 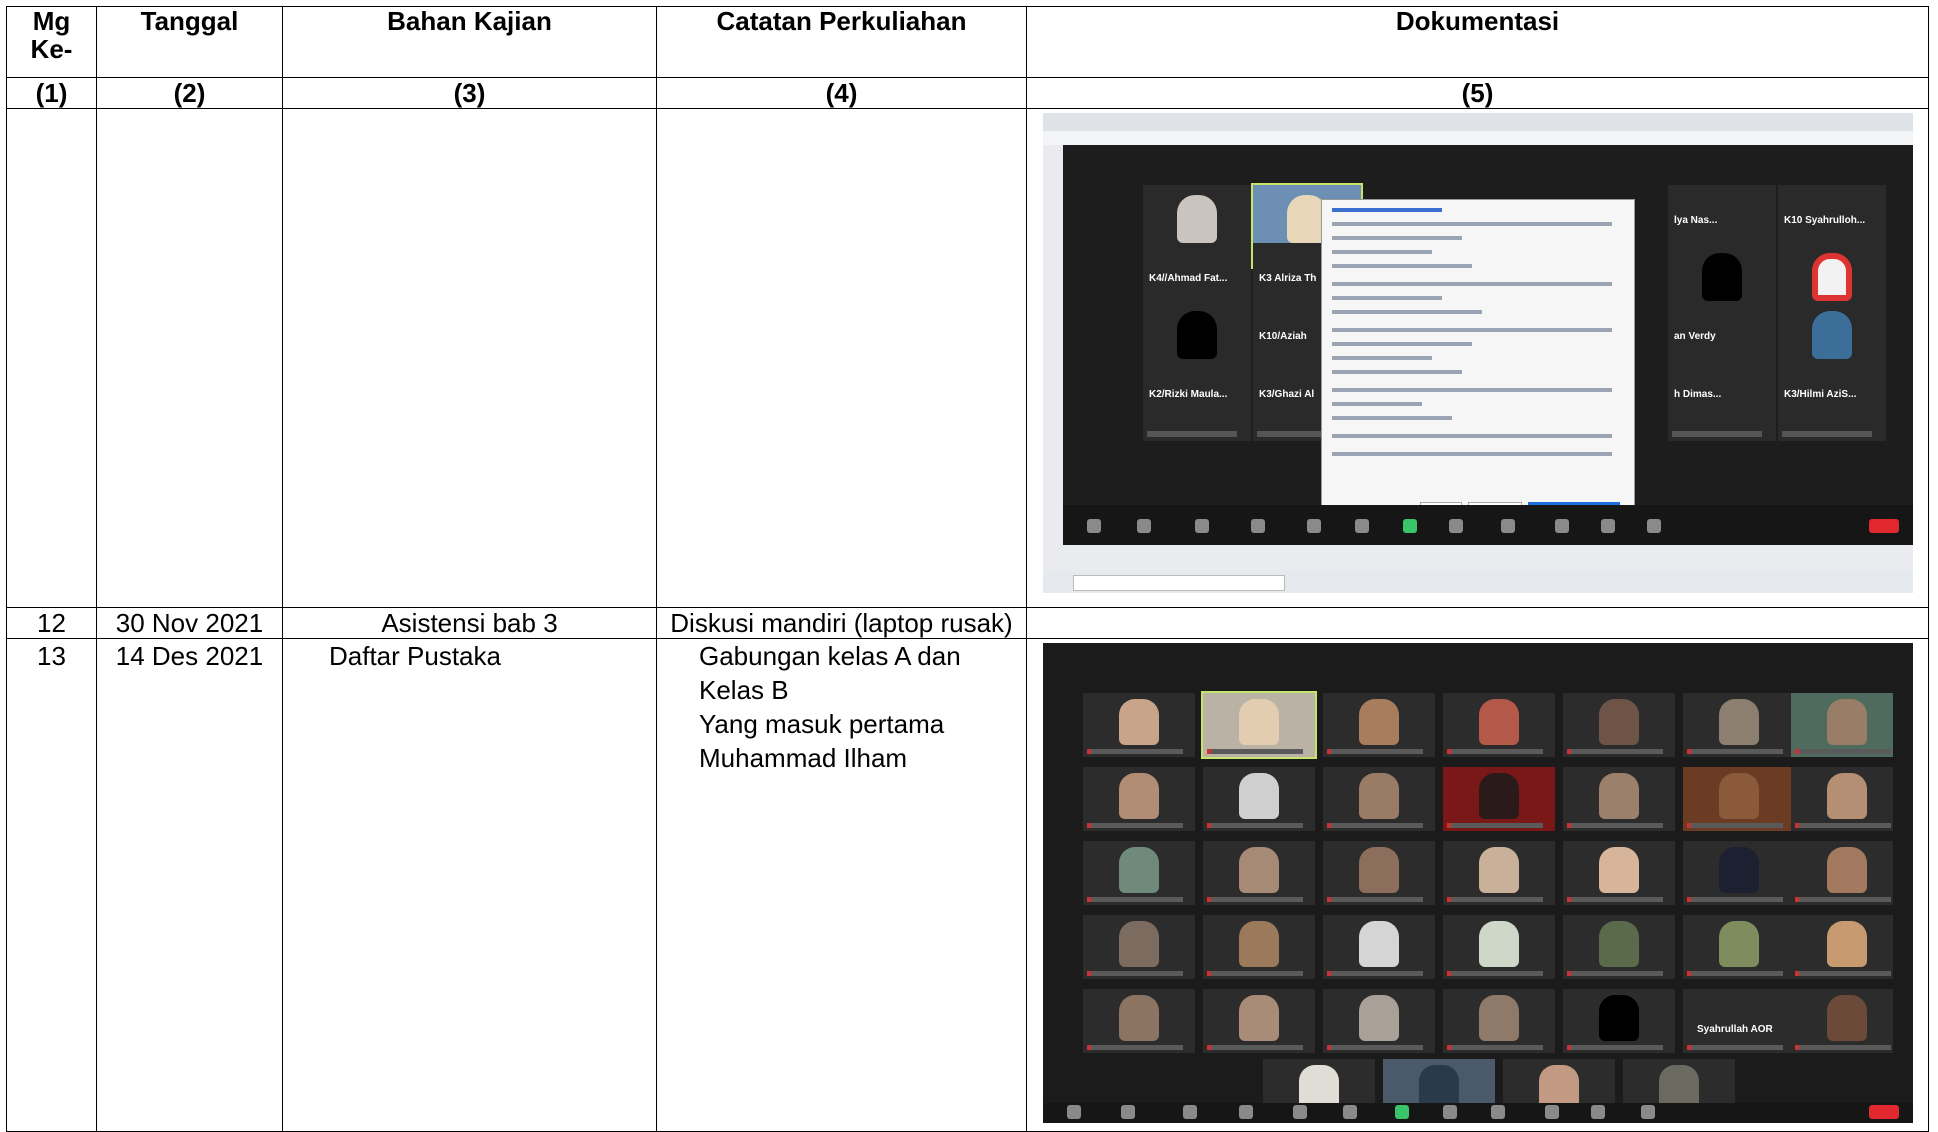 What do you see at coordinates (469, 358) in the screenshot?
I see `bahan-cell` at bounding box center [469, 358].